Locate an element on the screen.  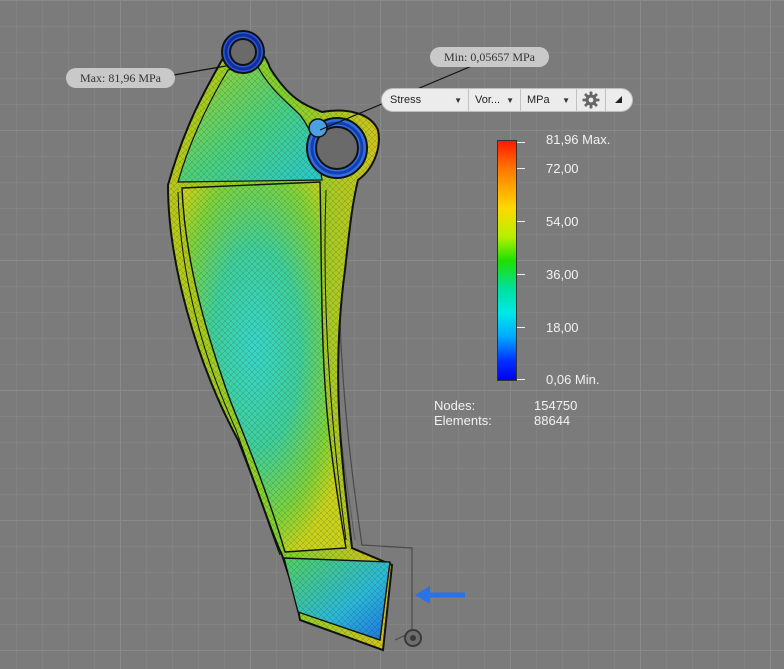
elements-value: 88644 is located at coordinates (552, 420).